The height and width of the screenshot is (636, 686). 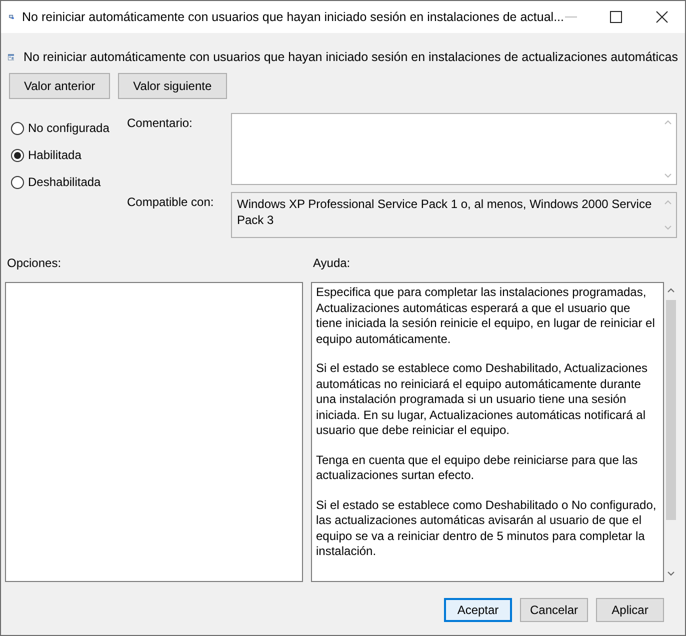 I want to click on help-paragraph: Si el estado se establece como Deshabilitado o No configurado, las actualizaciones automáticas avisarán al usuario de que el equipo se va a reiniciar dentro de 5 minutos para completar la instalación., so click(x=487, y=529).